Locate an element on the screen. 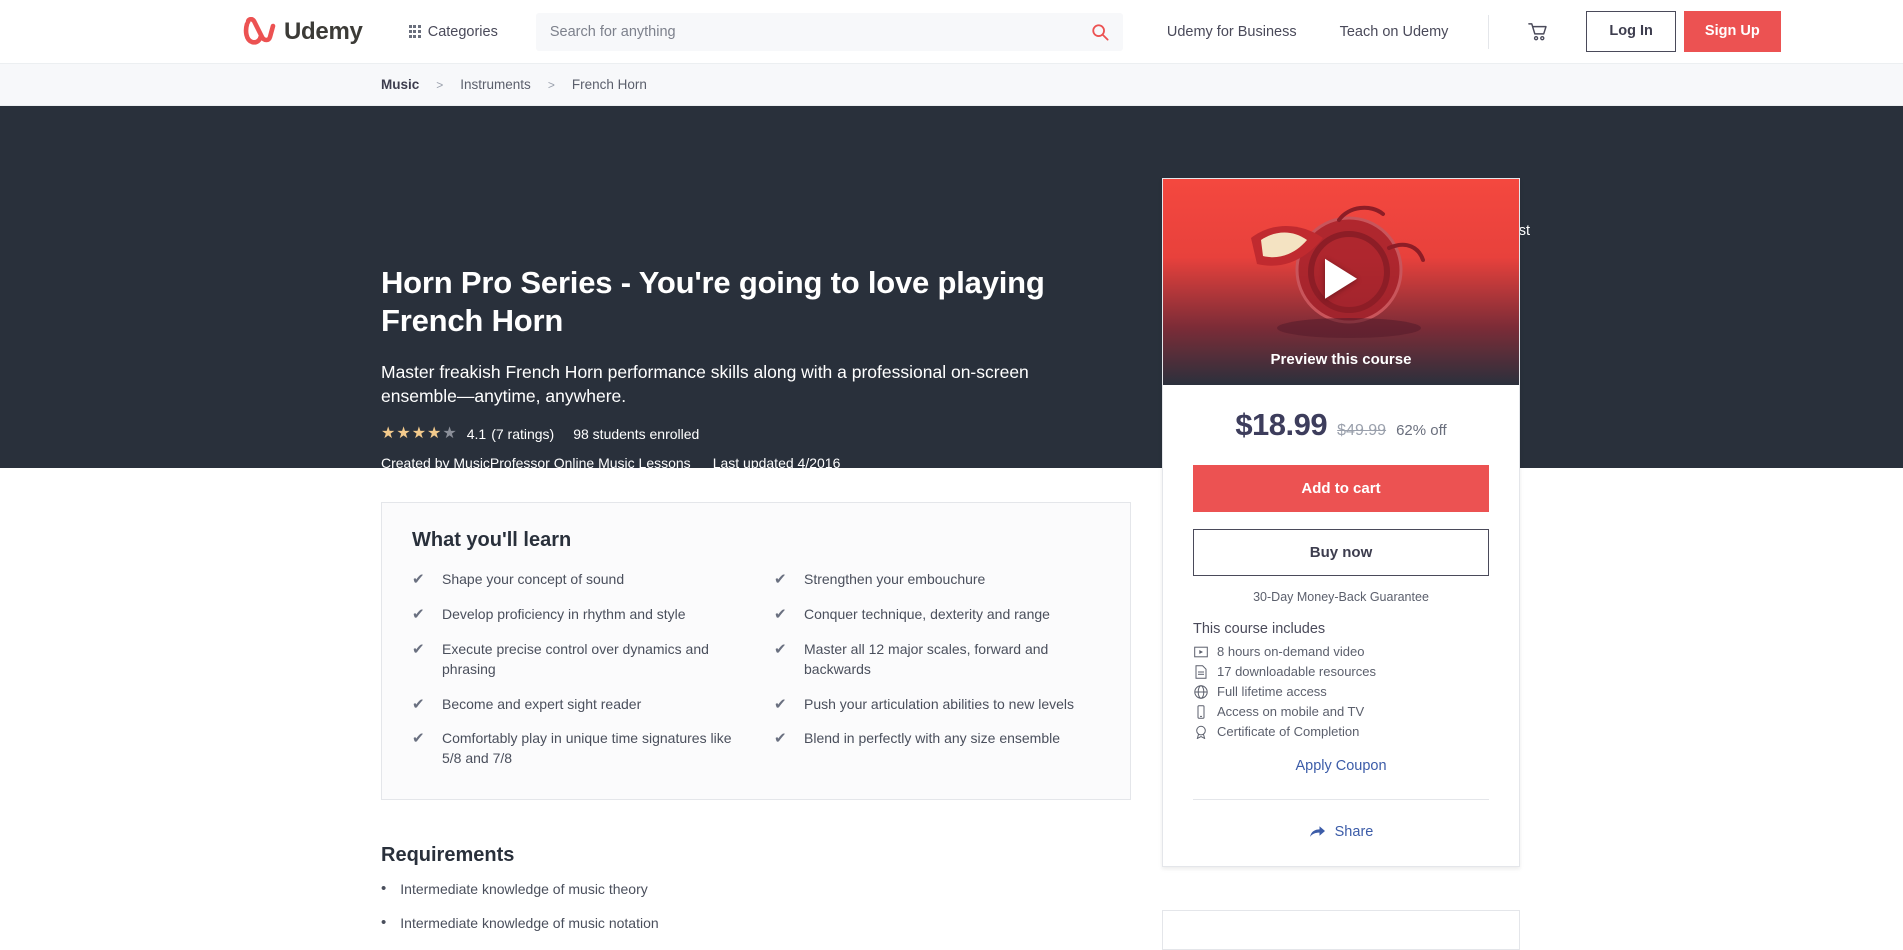 This screenshot has width=1903, height=950. nav-link-teach-on-udemy: Teach on Udemy is located at coordinates (1394, 32).